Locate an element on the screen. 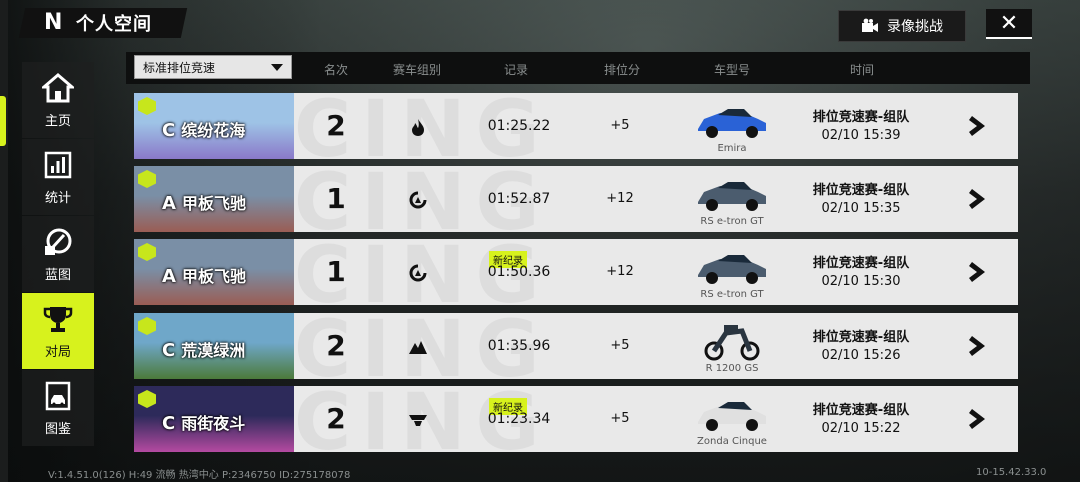  sidebar-item-label: 对局 is located at coordinates (57, 352).